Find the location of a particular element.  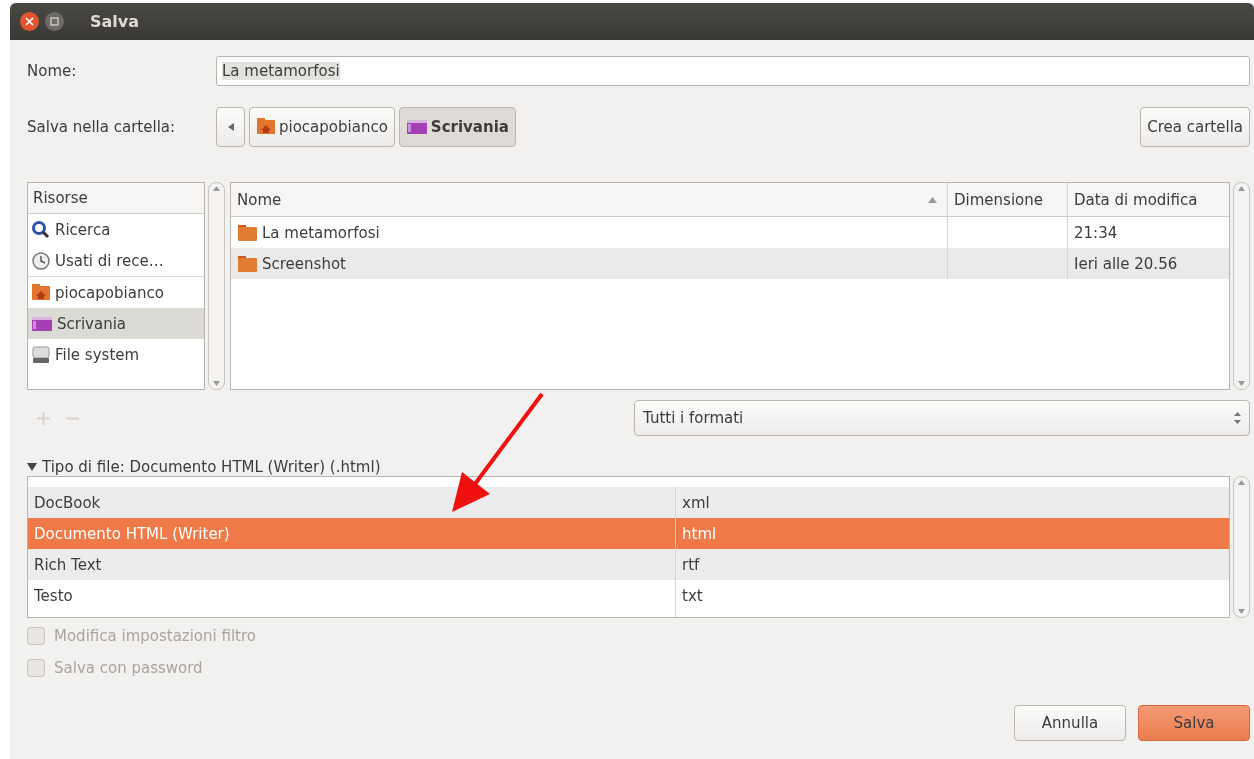

file-type-row: DocBook xml is located at coordinates (628, 502).